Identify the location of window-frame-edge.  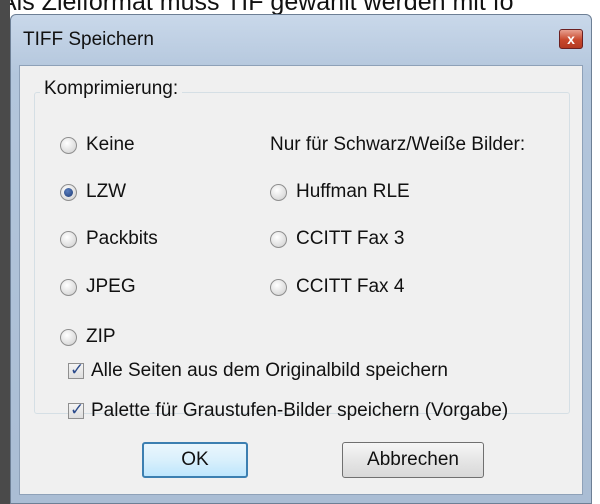
(5, 252).